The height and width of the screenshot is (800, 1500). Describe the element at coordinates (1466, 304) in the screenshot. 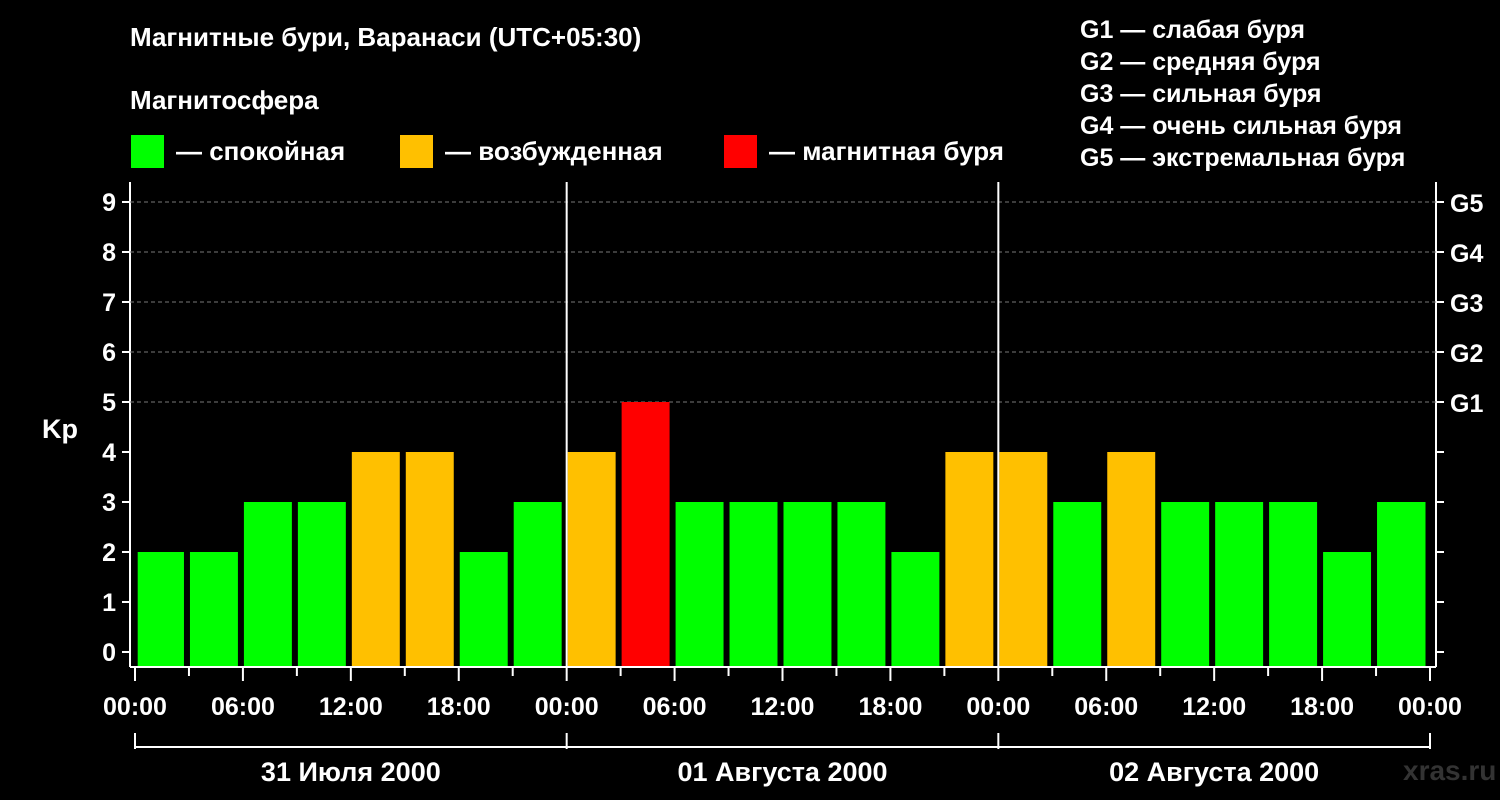

I see `g-scale-label: G3` at that location.